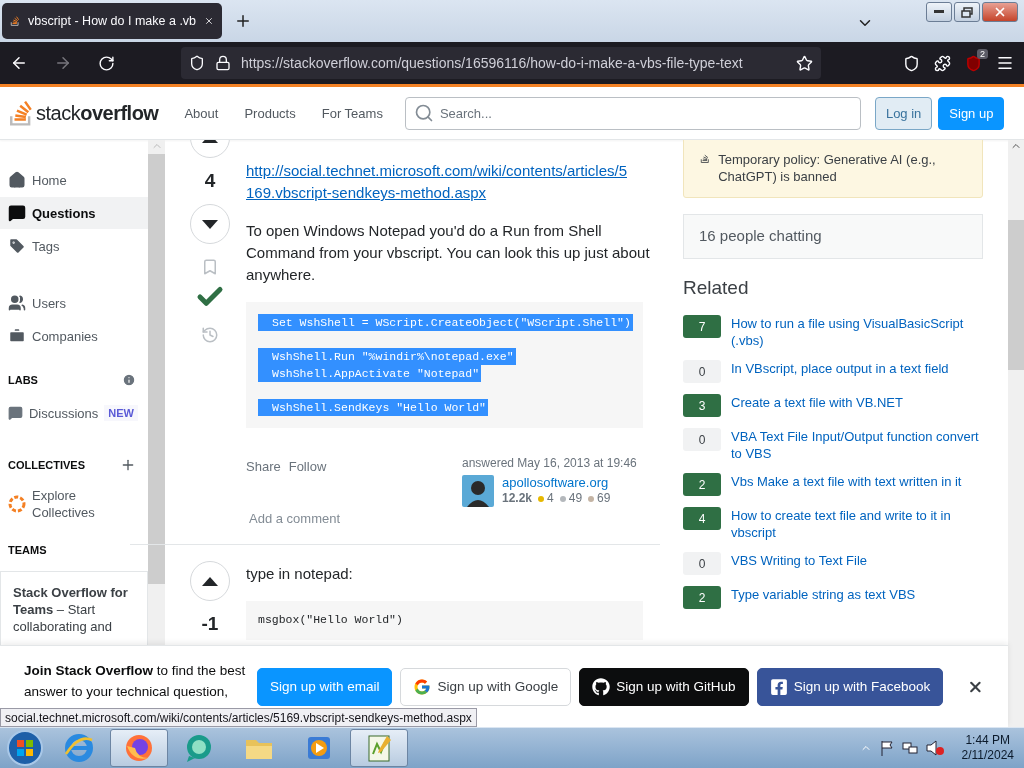 This screenshot has height=768, width=1024. What do you see at coordinates (64, 504) in the screenshot?
I see `sidebar-label: Explore Collectives` at bounding box center [64, 504].